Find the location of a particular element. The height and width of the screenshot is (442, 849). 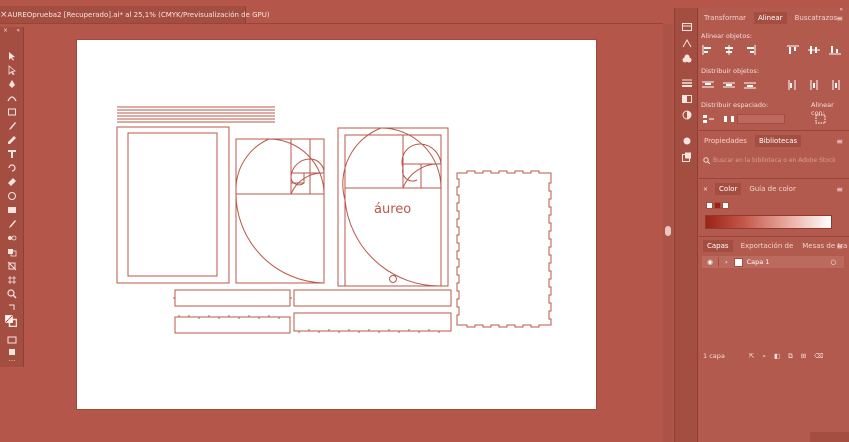

new-layer-icon: ⊞ is located at coordinates (803, 356).